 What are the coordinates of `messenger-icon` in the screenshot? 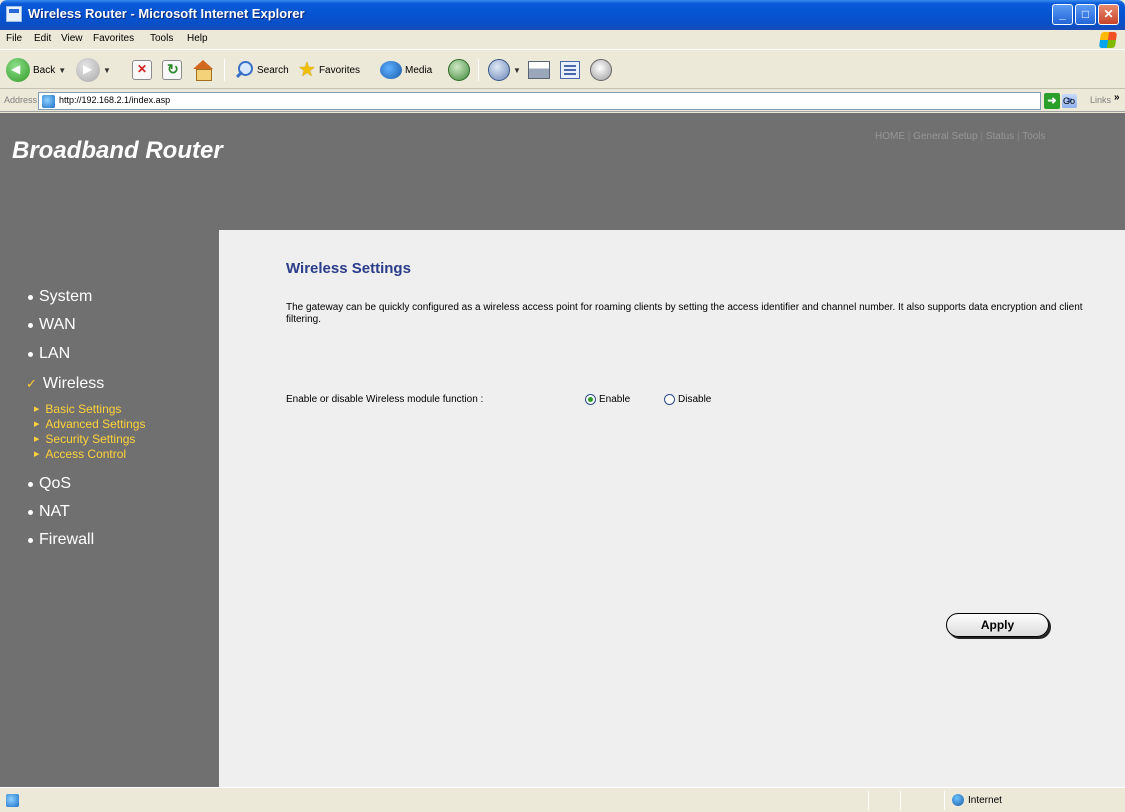 It's located at (601, 70).